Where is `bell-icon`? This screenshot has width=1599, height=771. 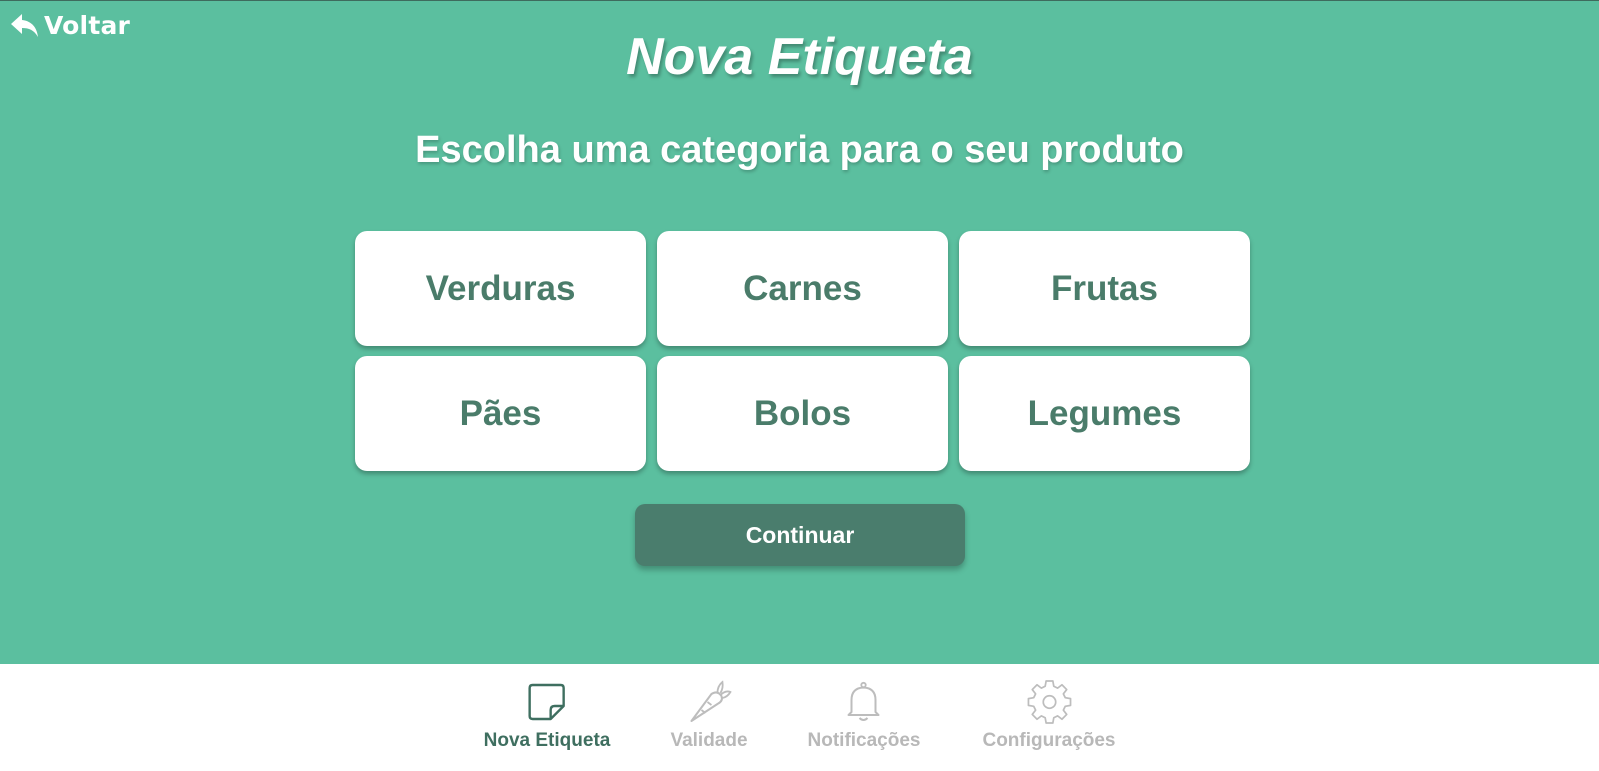
bell-icon is located at coordinates (864, 702).